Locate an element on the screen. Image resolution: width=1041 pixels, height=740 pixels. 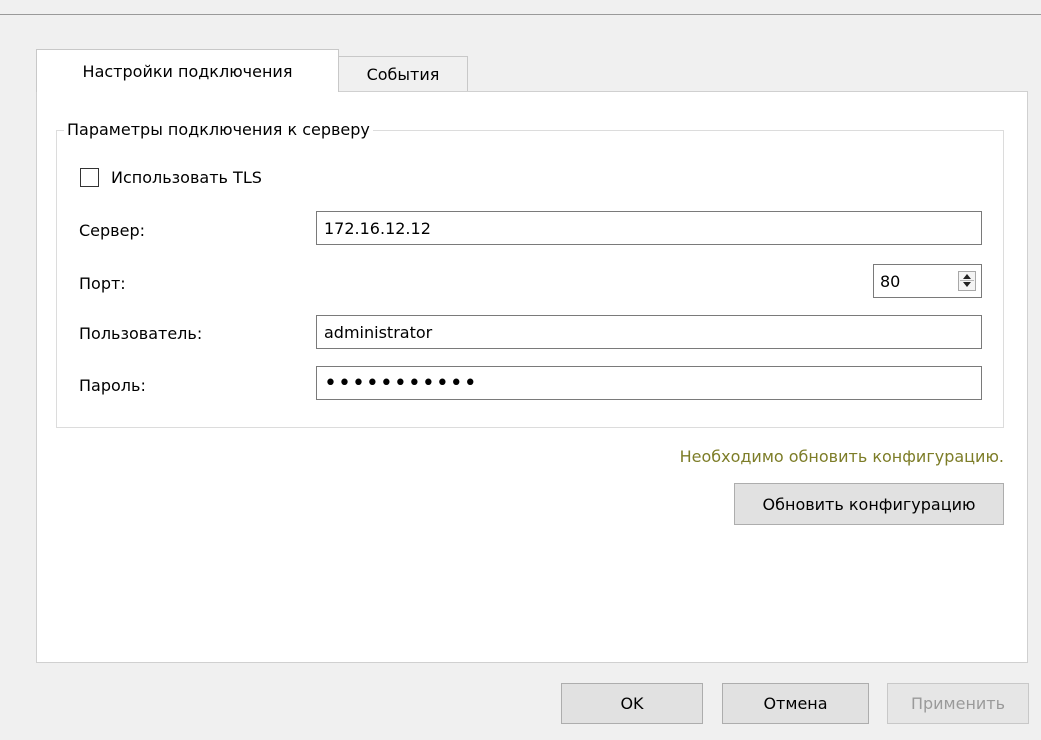
cancel-label: Отмена is located at coordinates (795, 703).